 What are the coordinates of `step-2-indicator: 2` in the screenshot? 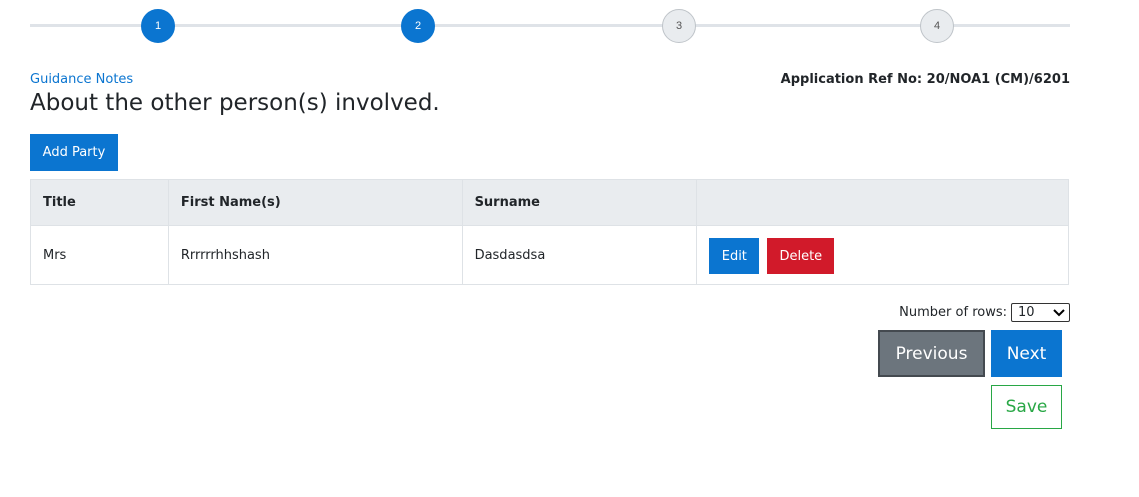 It's located at (418, 26).